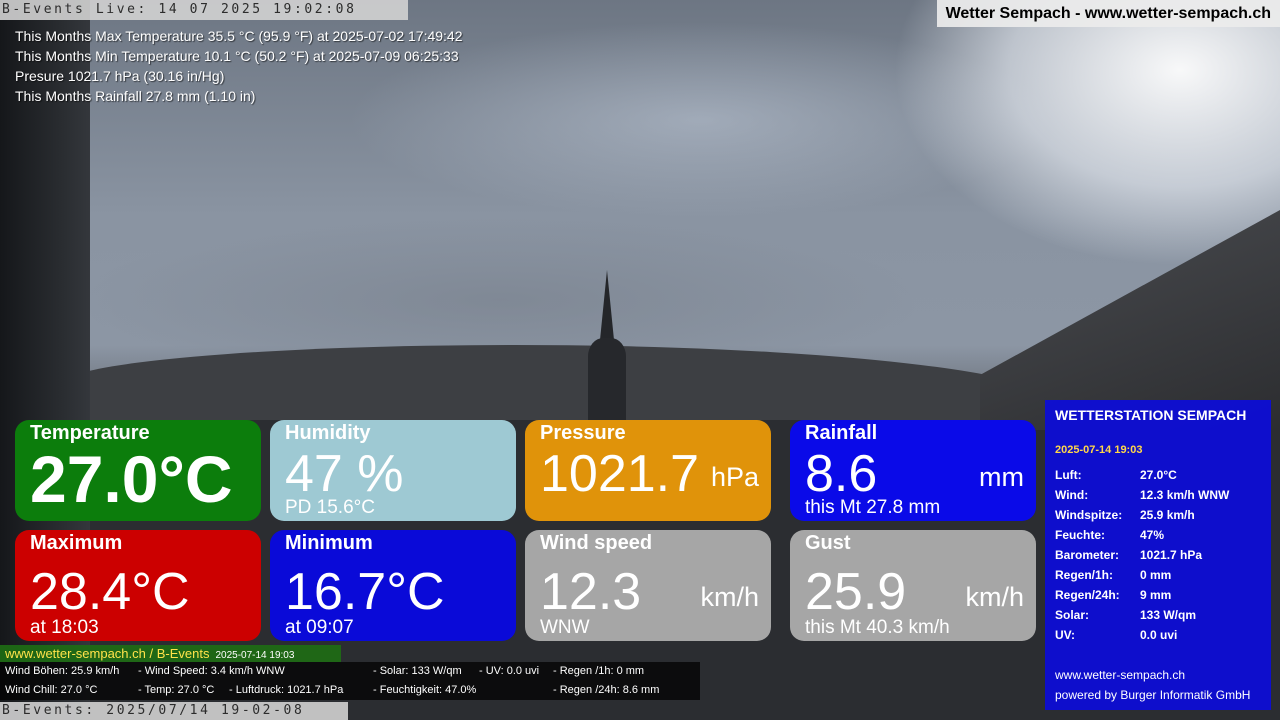  Describe the element at coordinates (607, 384) in the screenshot. I see `steeple-tower` at that location.